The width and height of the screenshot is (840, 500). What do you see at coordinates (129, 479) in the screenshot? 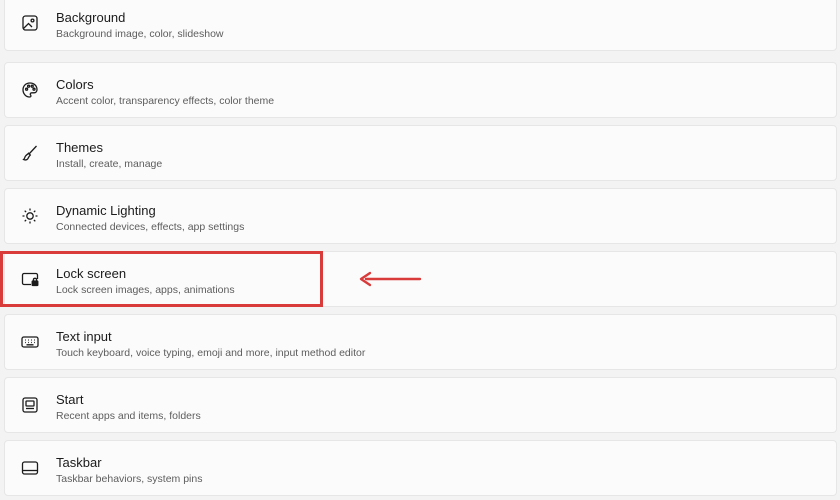
I see `settings-item-subtitle: Taskbar behaviors, system pins` at bounding box center [129, 479].